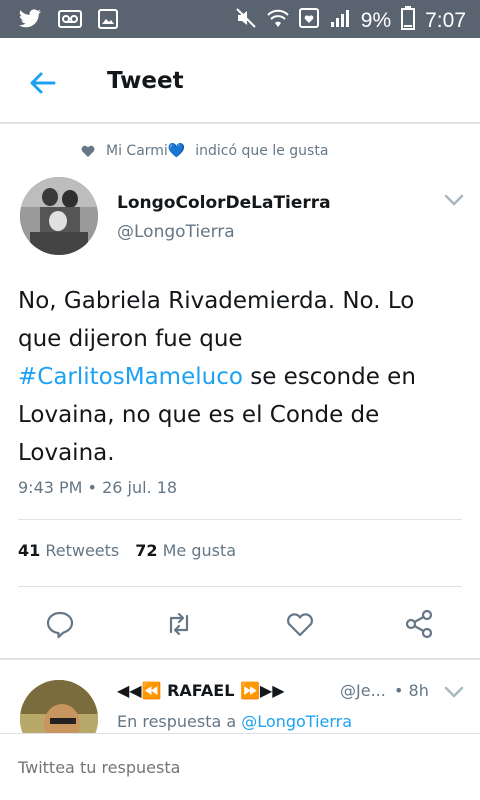  I want to click on reply-author-name: ◀◀⏪ RAFAEL ⏩▶▶, so click(201, 690).